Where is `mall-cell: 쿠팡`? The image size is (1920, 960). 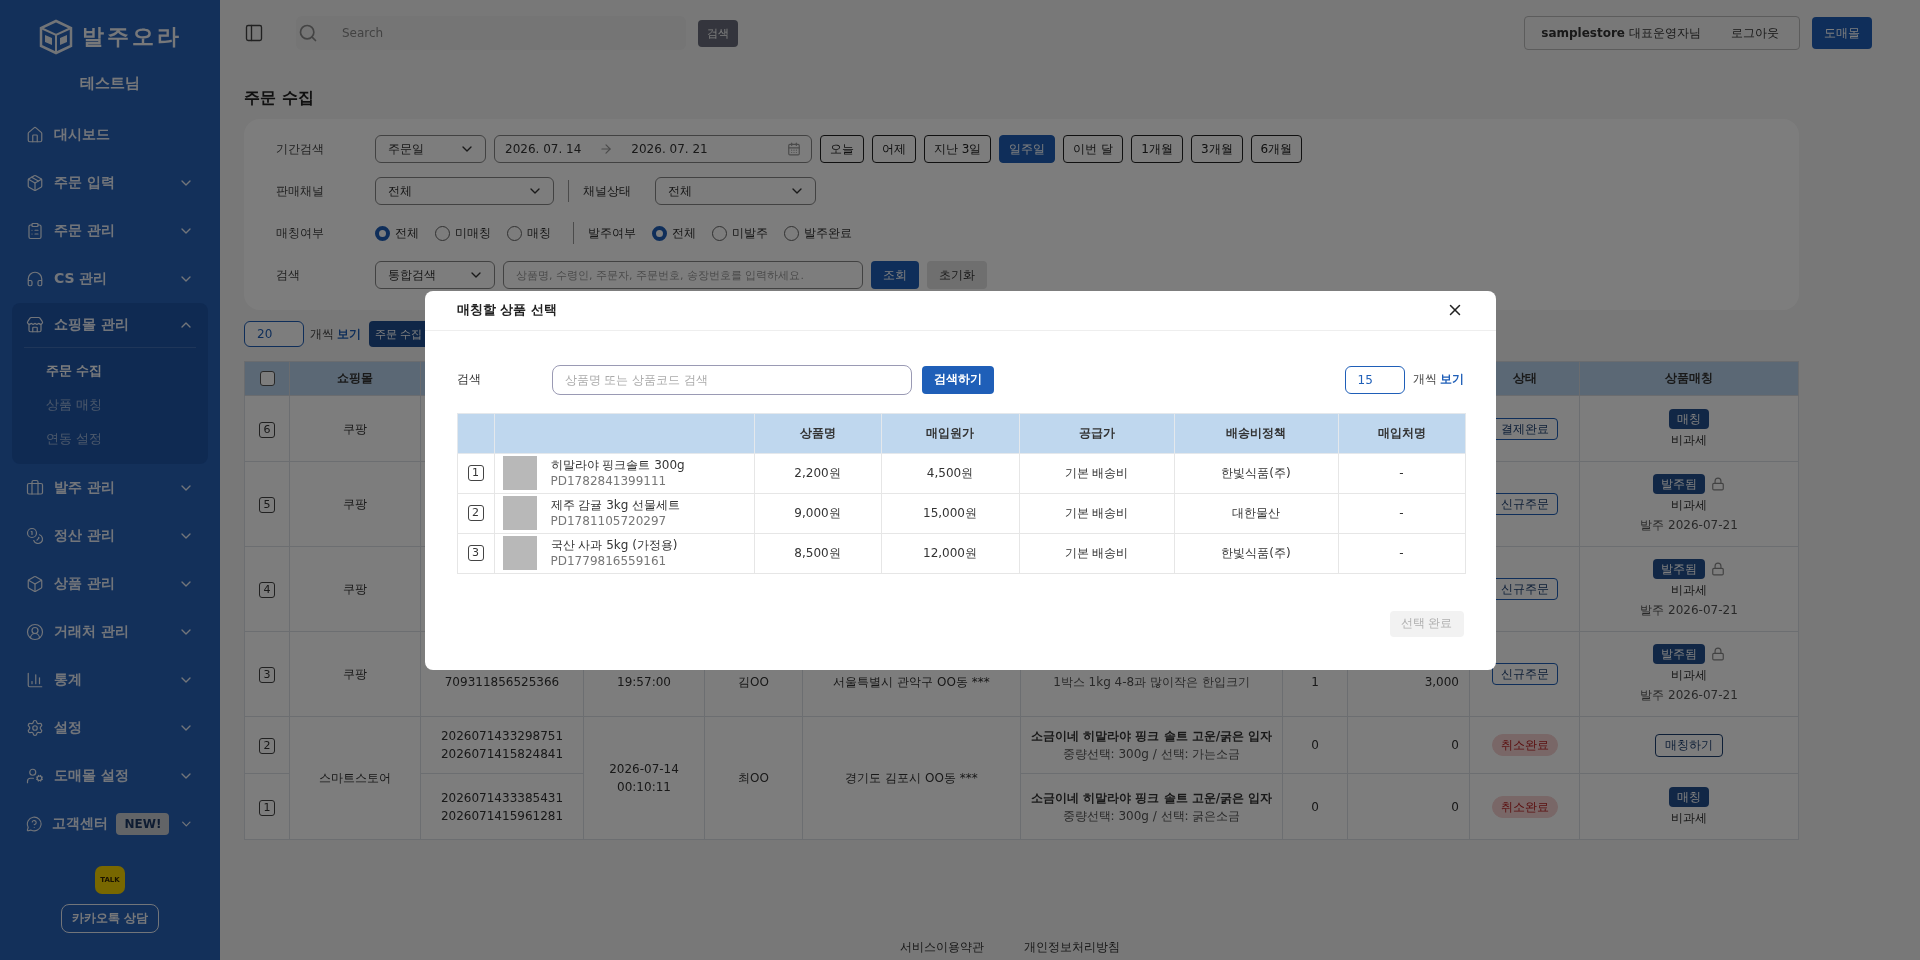 mall-cell: 쿠팡 is located at coordinates (355, 504).